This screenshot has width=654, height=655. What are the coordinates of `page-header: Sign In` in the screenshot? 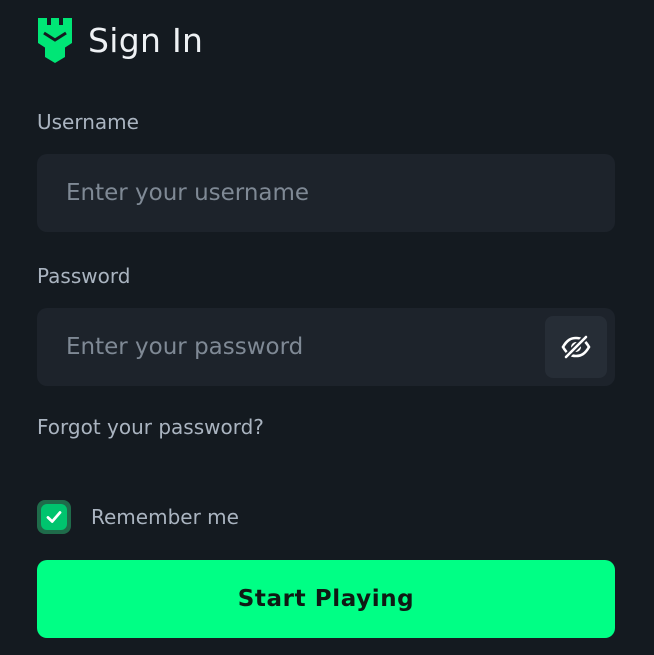 It's located at (119, 40).